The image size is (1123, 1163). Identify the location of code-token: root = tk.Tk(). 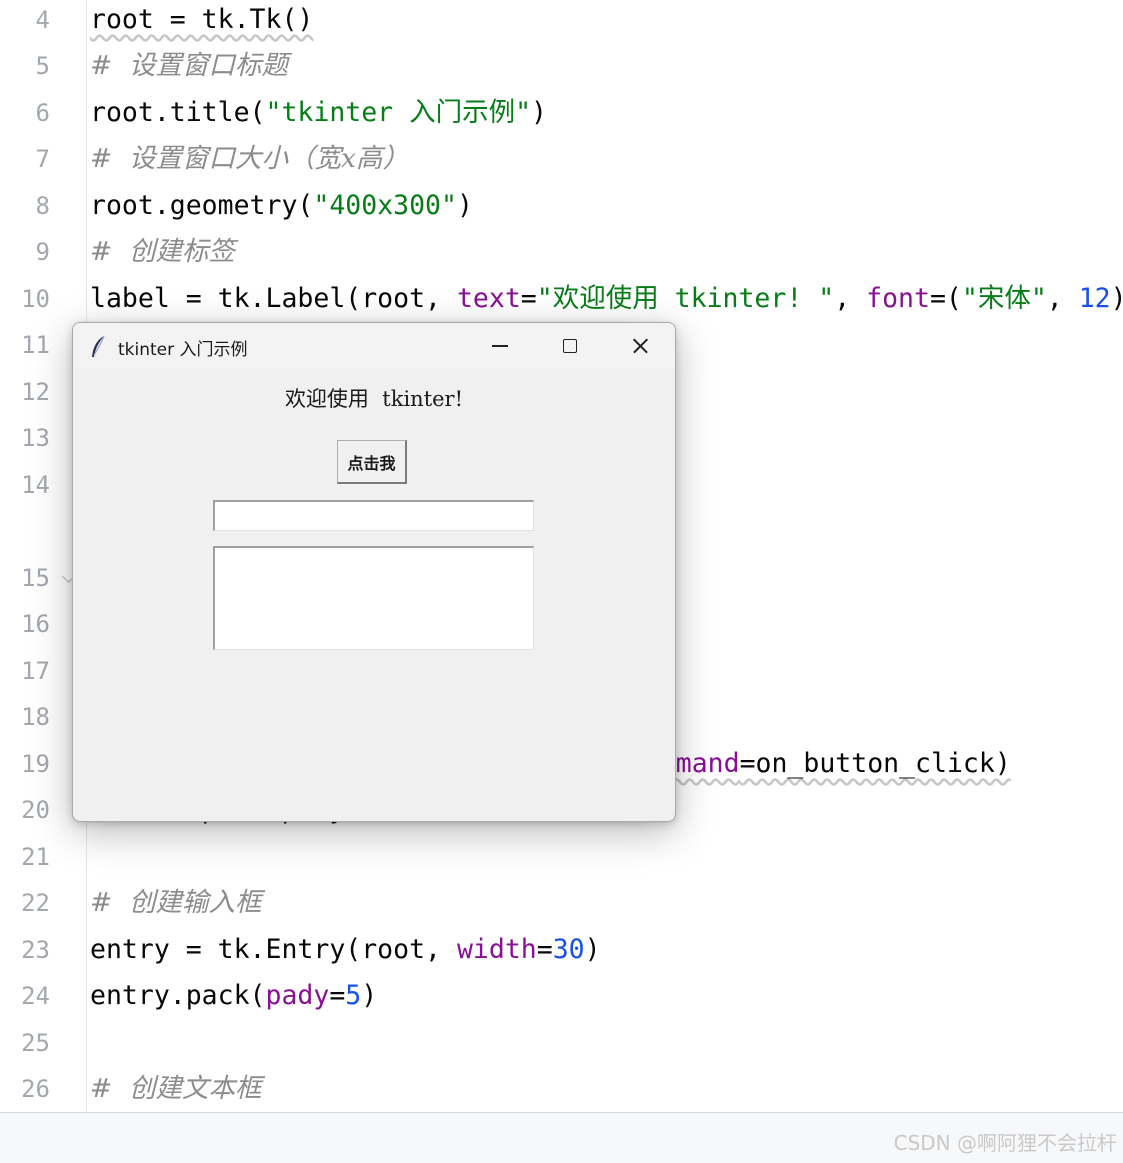
(202, 19).